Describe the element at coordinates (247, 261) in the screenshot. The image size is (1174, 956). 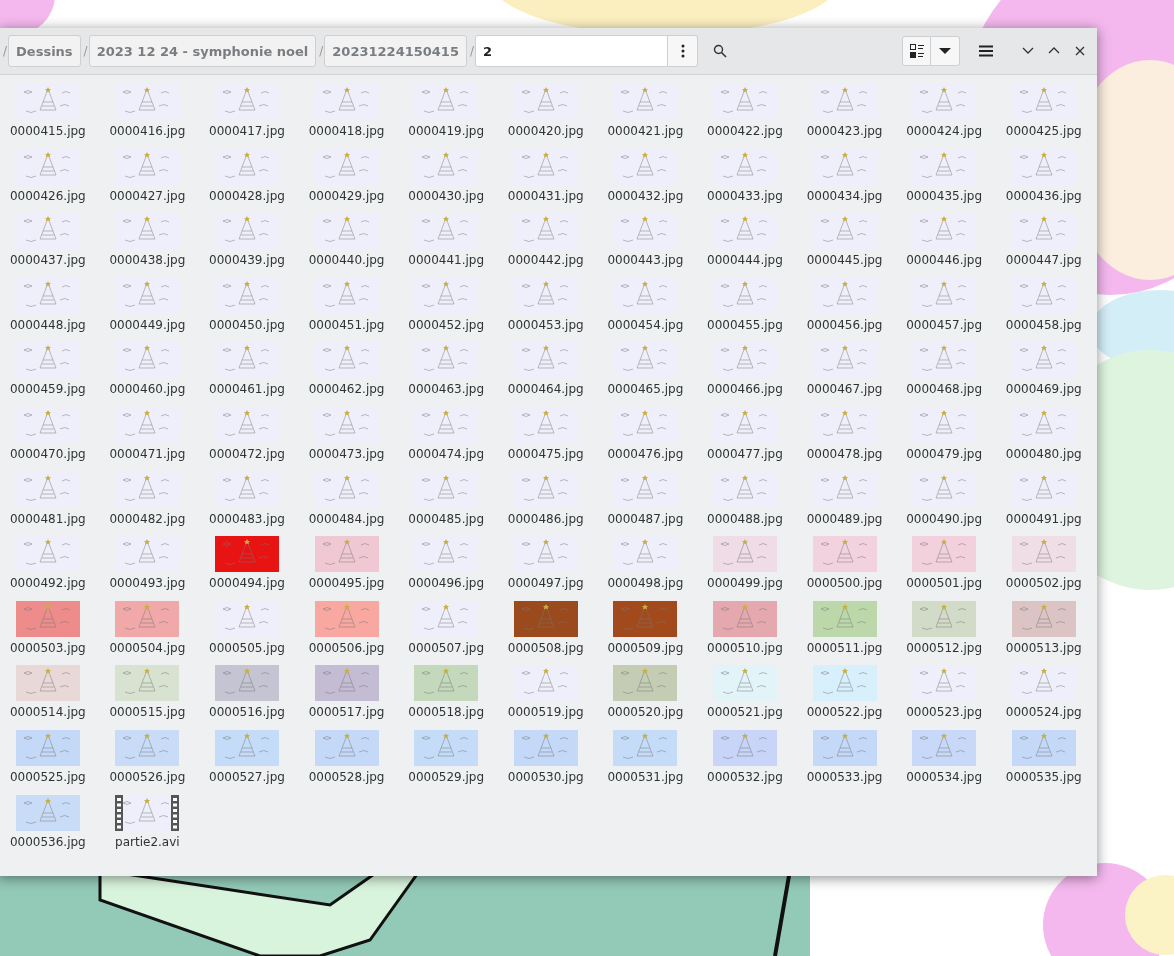
I see `file-name: 0000439.jpg` at that location.